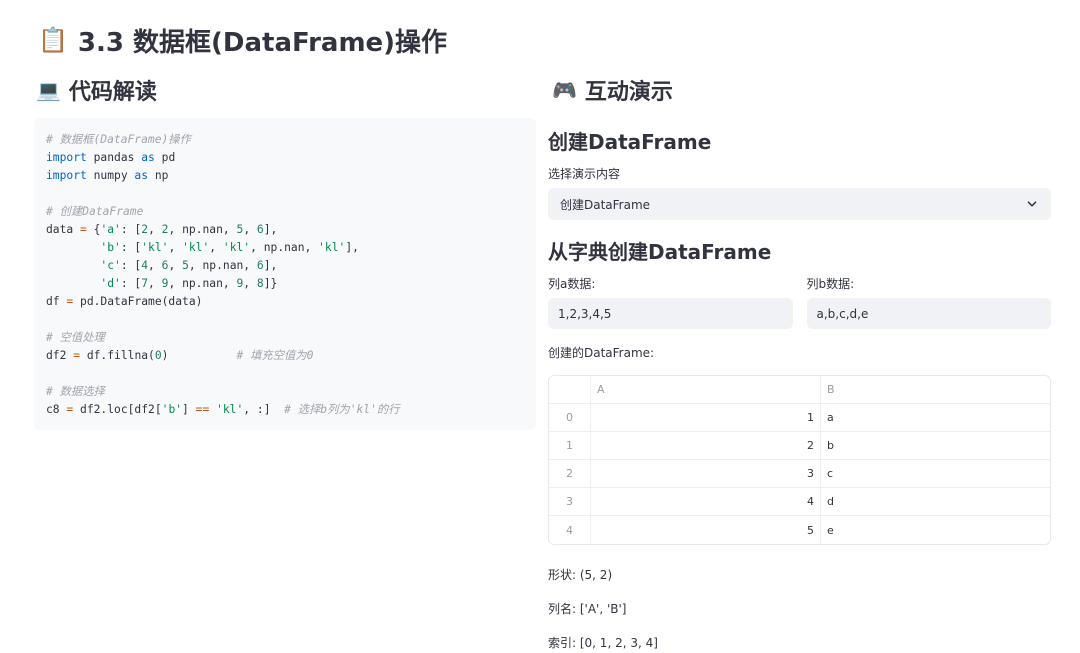  Describe the element at coordinates (570, 473) in the screenshot. I see `row-index: 2` at that location.